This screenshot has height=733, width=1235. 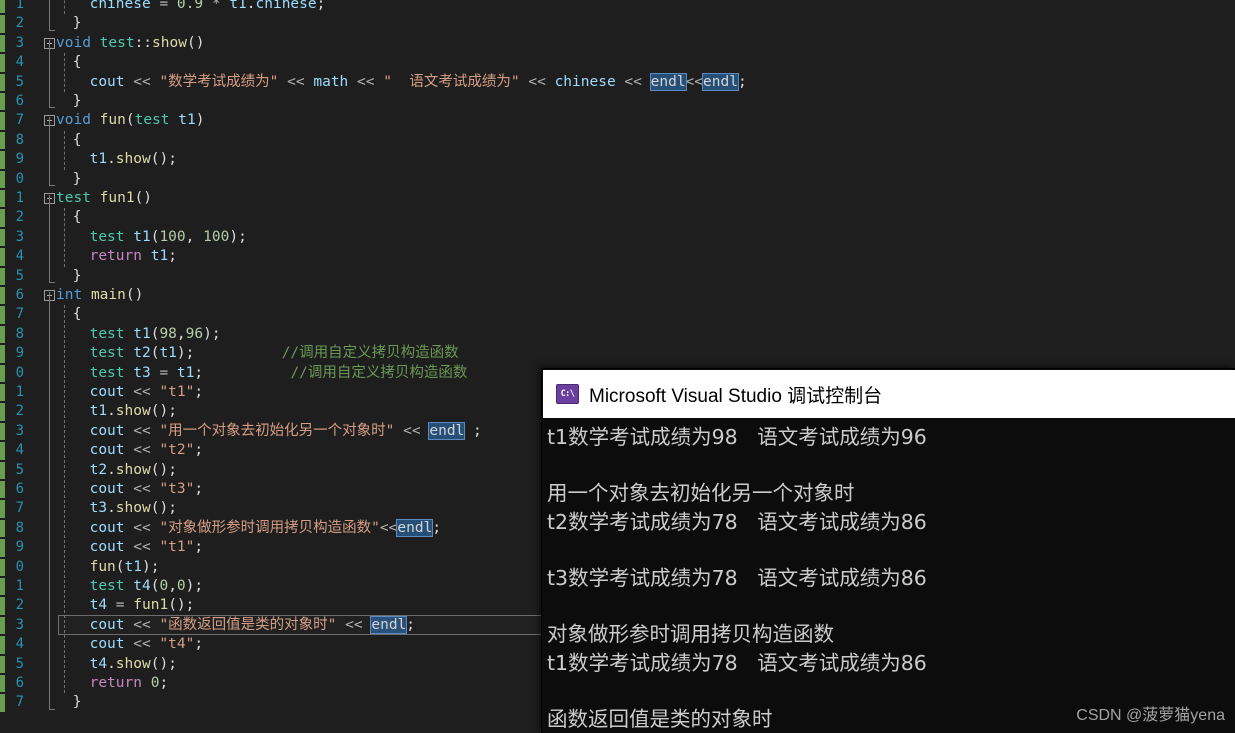 What do you see at coordinates (147, 644) in the screenshot?
I see `code-line: cout << "t4";` at bounding box center [147, 644].